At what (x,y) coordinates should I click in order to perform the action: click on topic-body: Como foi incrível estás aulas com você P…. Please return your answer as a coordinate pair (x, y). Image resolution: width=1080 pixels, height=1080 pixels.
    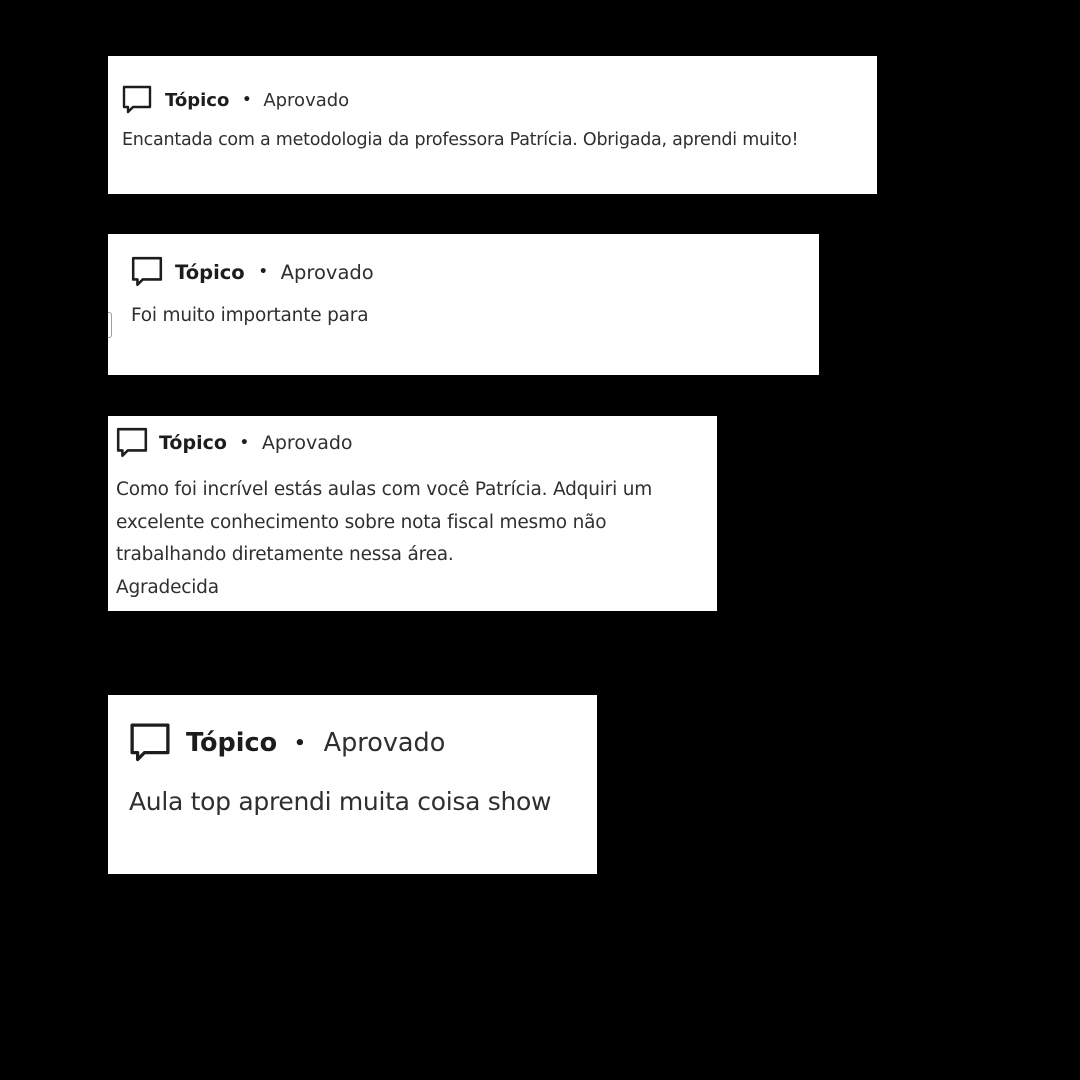
    Looking at the image, I should click on (384, 539).